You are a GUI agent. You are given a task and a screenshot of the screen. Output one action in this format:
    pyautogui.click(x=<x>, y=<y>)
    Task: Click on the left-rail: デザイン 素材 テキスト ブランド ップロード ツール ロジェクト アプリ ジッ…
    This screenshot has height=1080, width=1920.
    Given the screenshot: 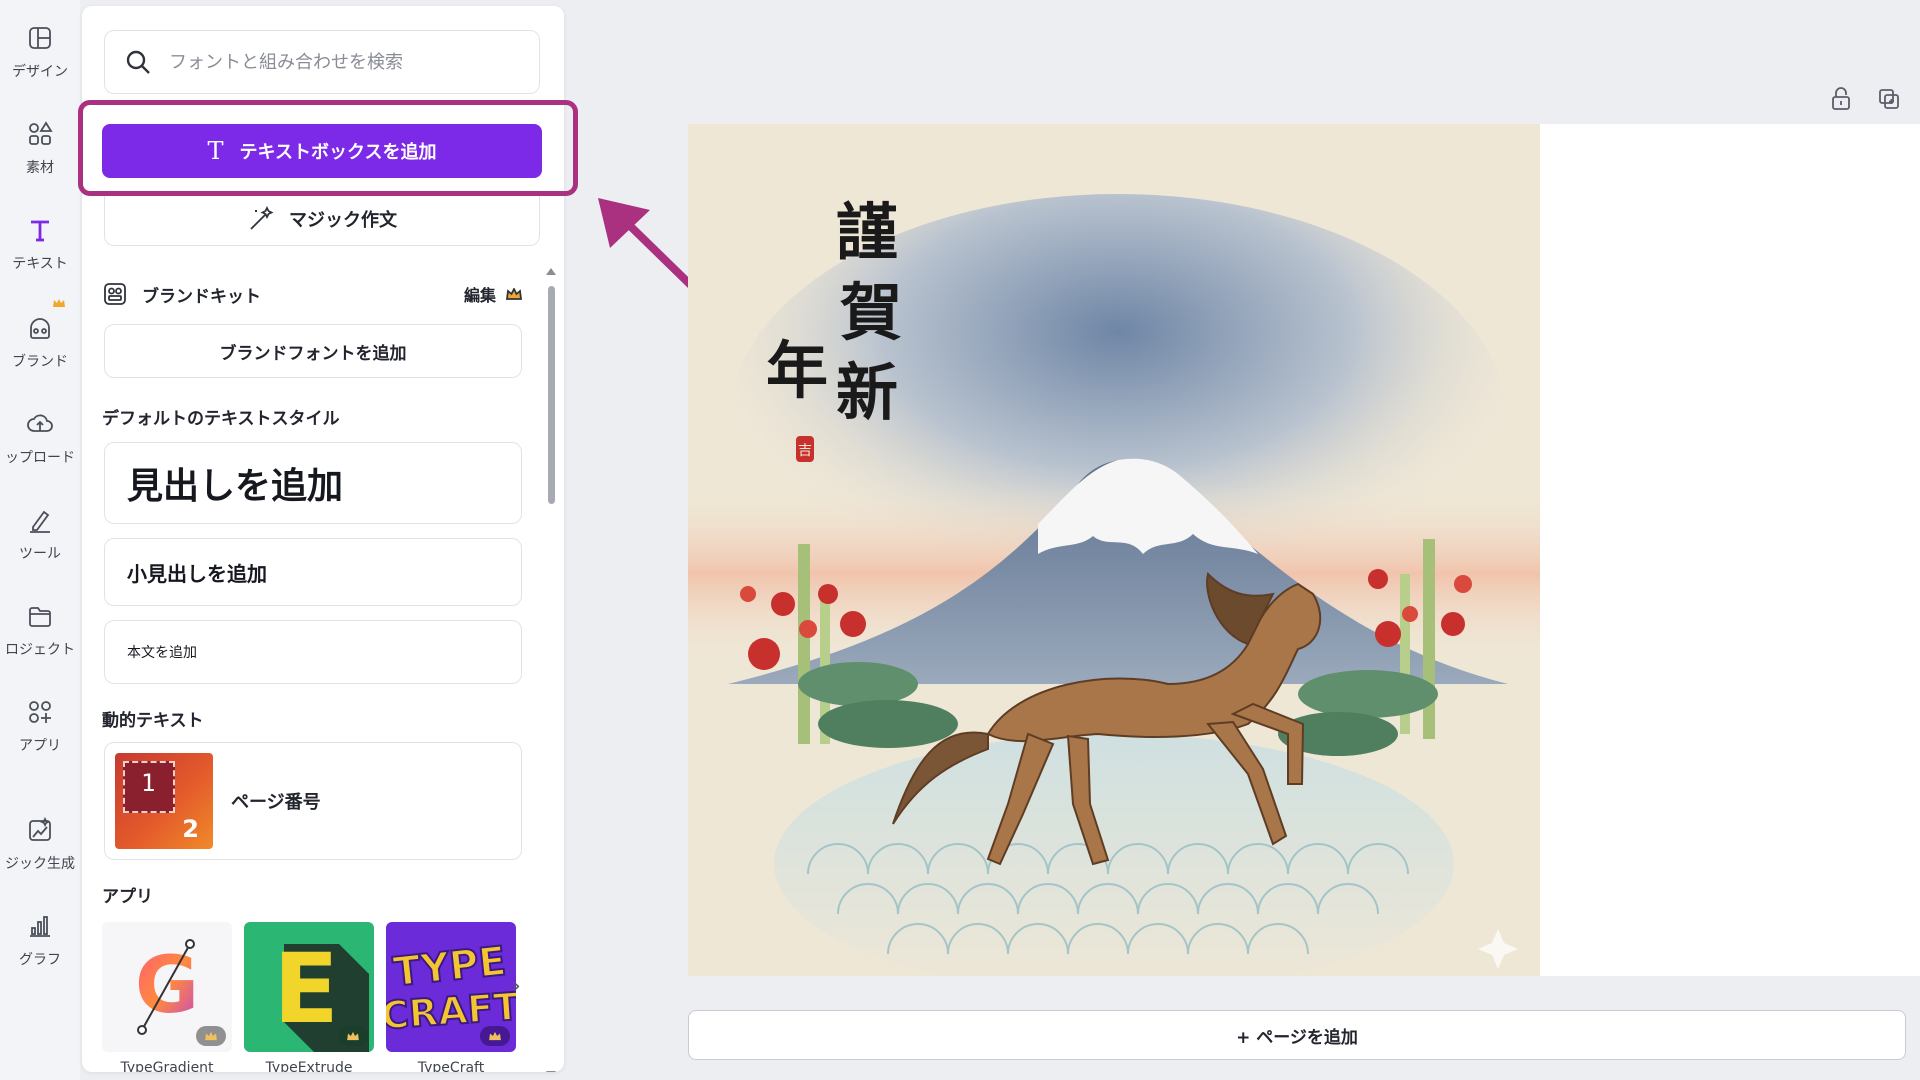 What is the action you would take?
    pyautogui.click(x=40, y=540)
    